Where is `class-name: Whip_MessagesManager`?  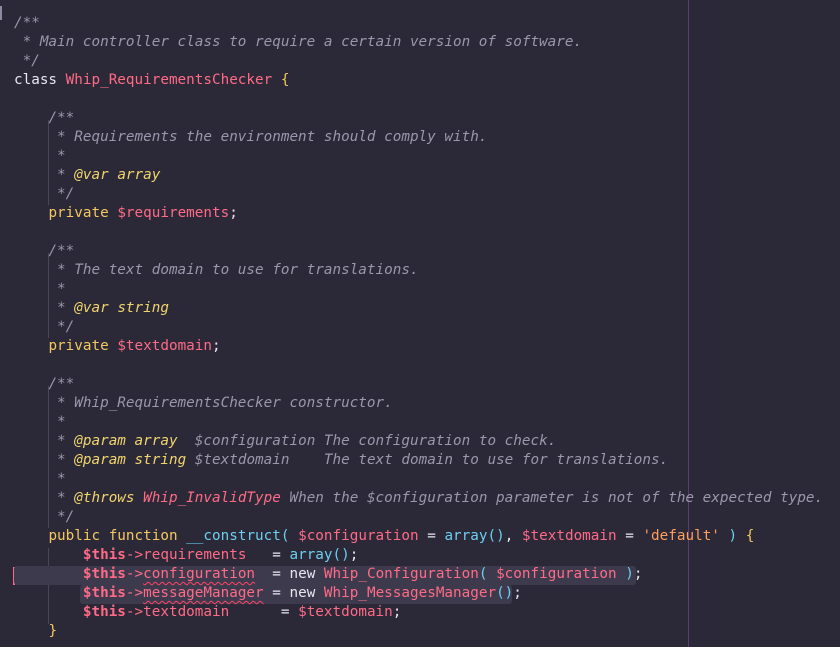
class-name: Whip_MessagesManager is located at coordinates (410, 593).